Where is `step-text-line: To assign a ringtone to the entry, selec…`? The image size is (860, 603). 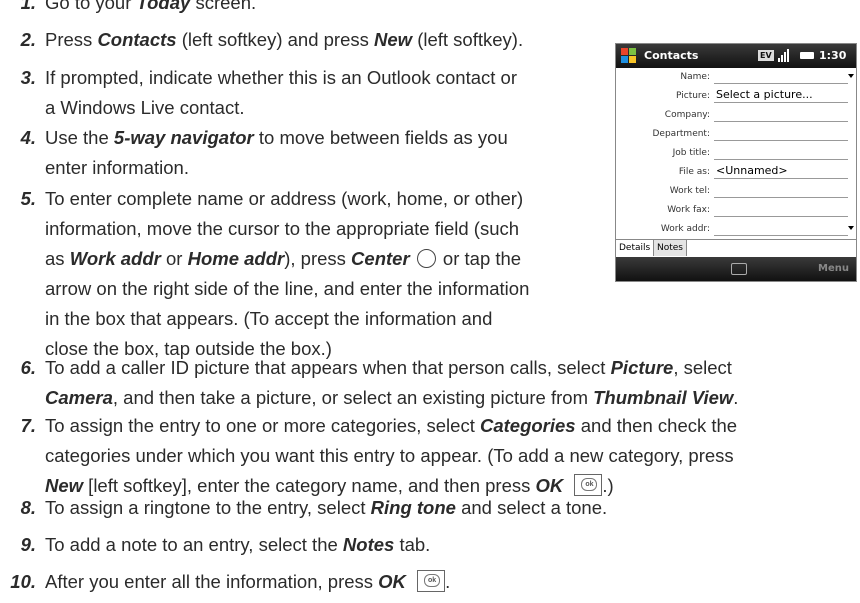 step-text-line: To assign a ringtone to the entry, selec… is located at coordinates (326, 507).